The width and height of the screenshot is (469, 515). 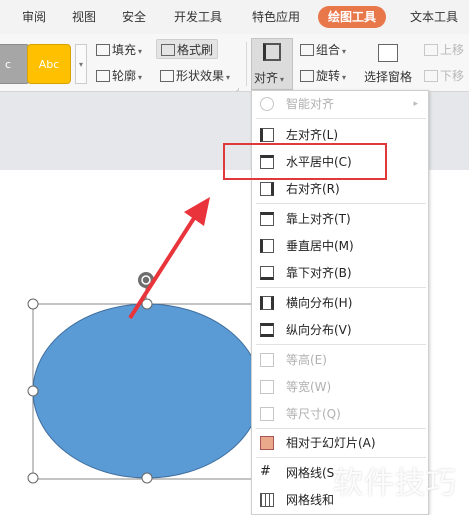 What do you see at coordinates (340, 246) in the screenshot?
I see `menu-item-align-middle: 垂直居中(M)` at bounding box center [340, 246].